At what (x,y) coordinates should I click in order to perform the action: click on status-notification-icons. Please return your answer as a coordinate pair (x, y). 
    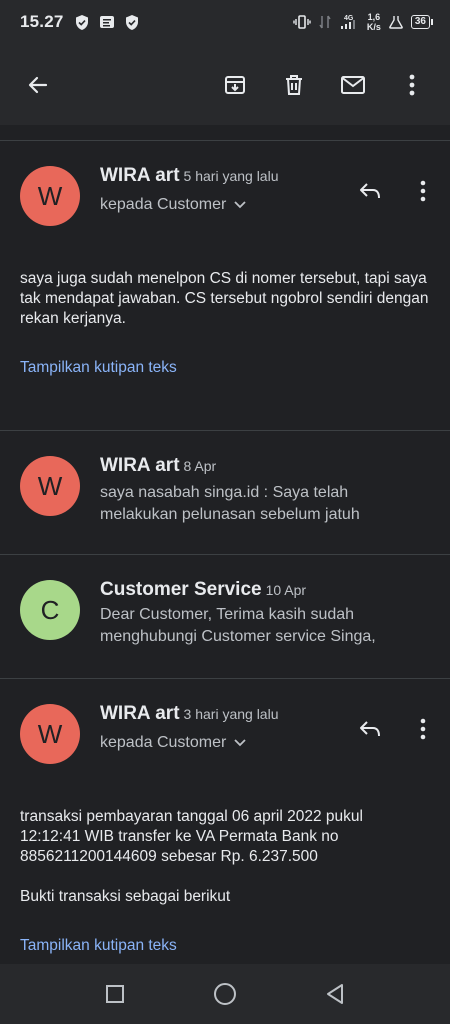
    Looking at the image, I should click on (107, 22).